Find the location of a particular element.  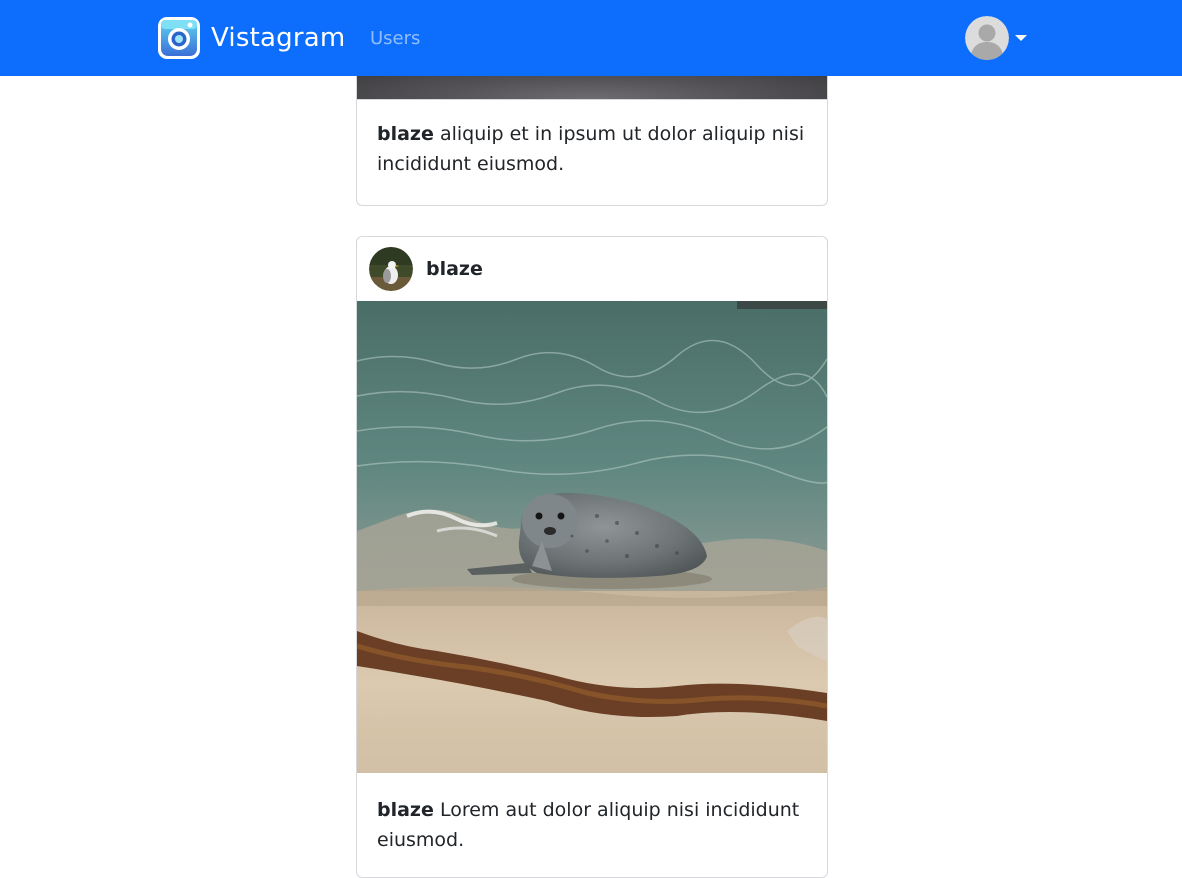

user-menu-dropdown is located at coordinates (997, 38).